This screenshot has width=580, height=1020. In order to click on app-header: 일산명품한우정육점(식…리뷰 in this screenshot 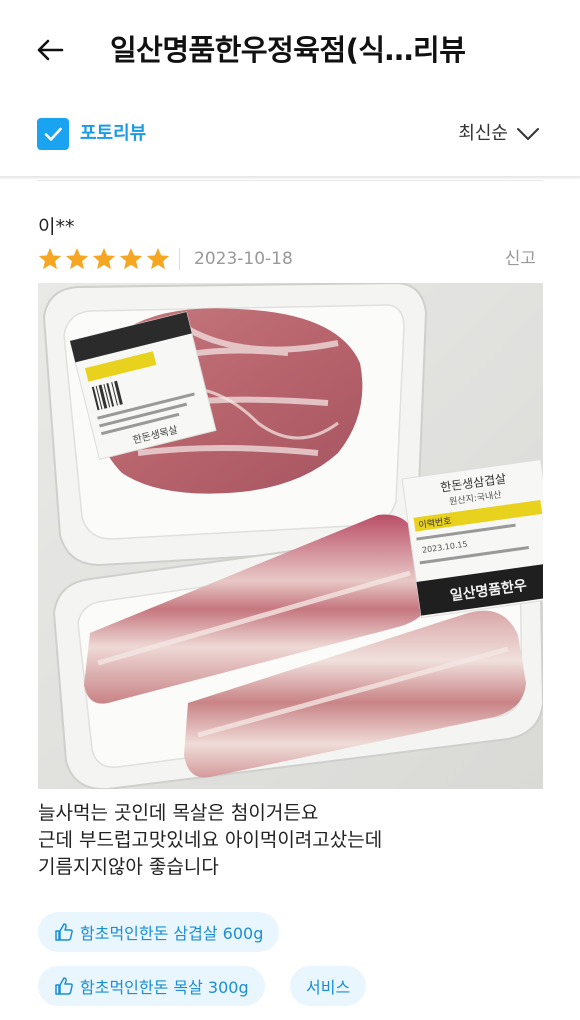, I will do `click(290, 50)`.